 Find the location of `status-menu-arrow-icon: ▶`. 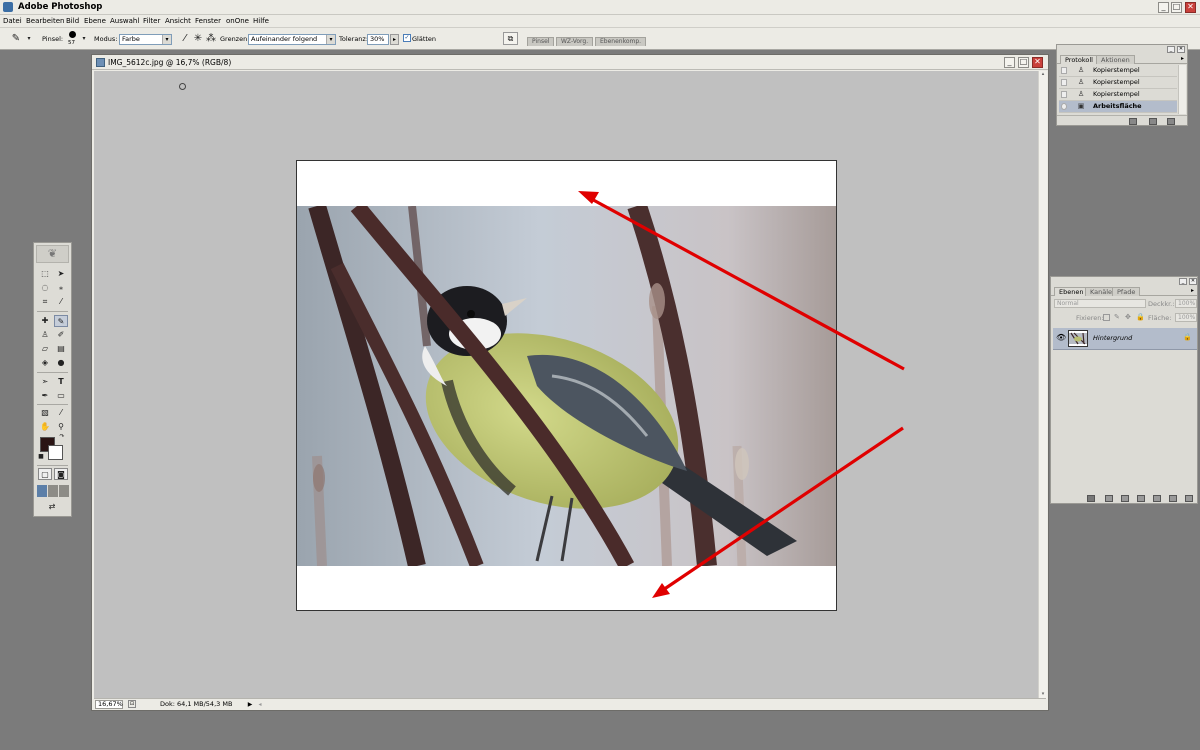

status-menu-arrow-icon: ▶ is located at coordinates (250, 704).